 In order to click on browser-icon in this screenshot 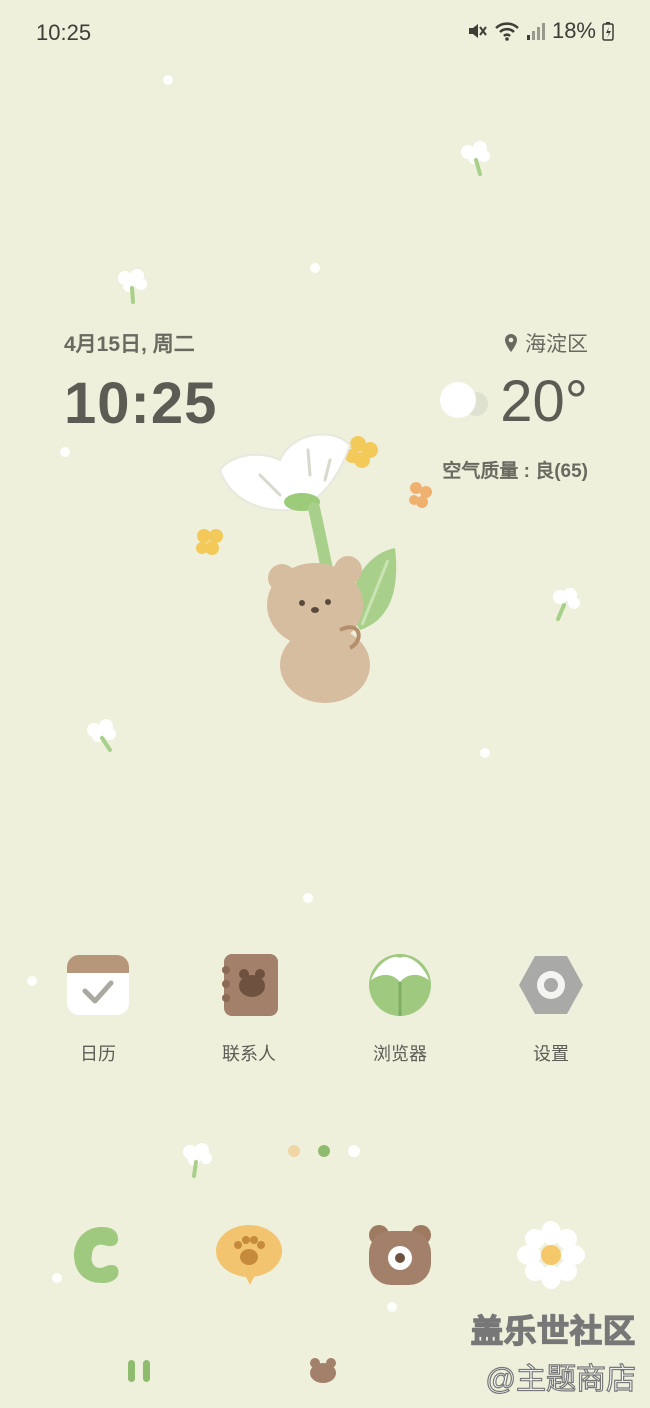, I will do `click(400, 985)`.